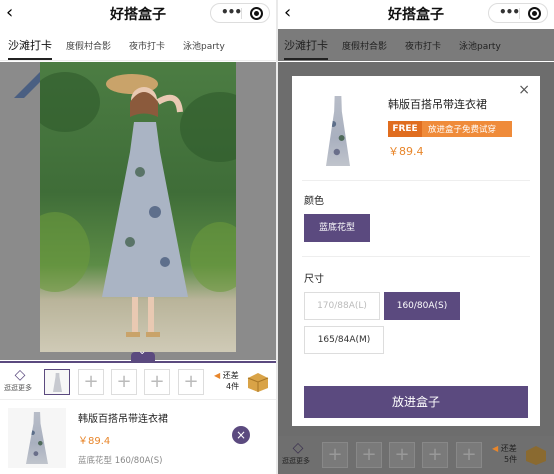 This screenshot has width=554, height=474. Describe the element at coordinates (233, 386) in the screenshot. I see `remaining-number: 4件` at that location.